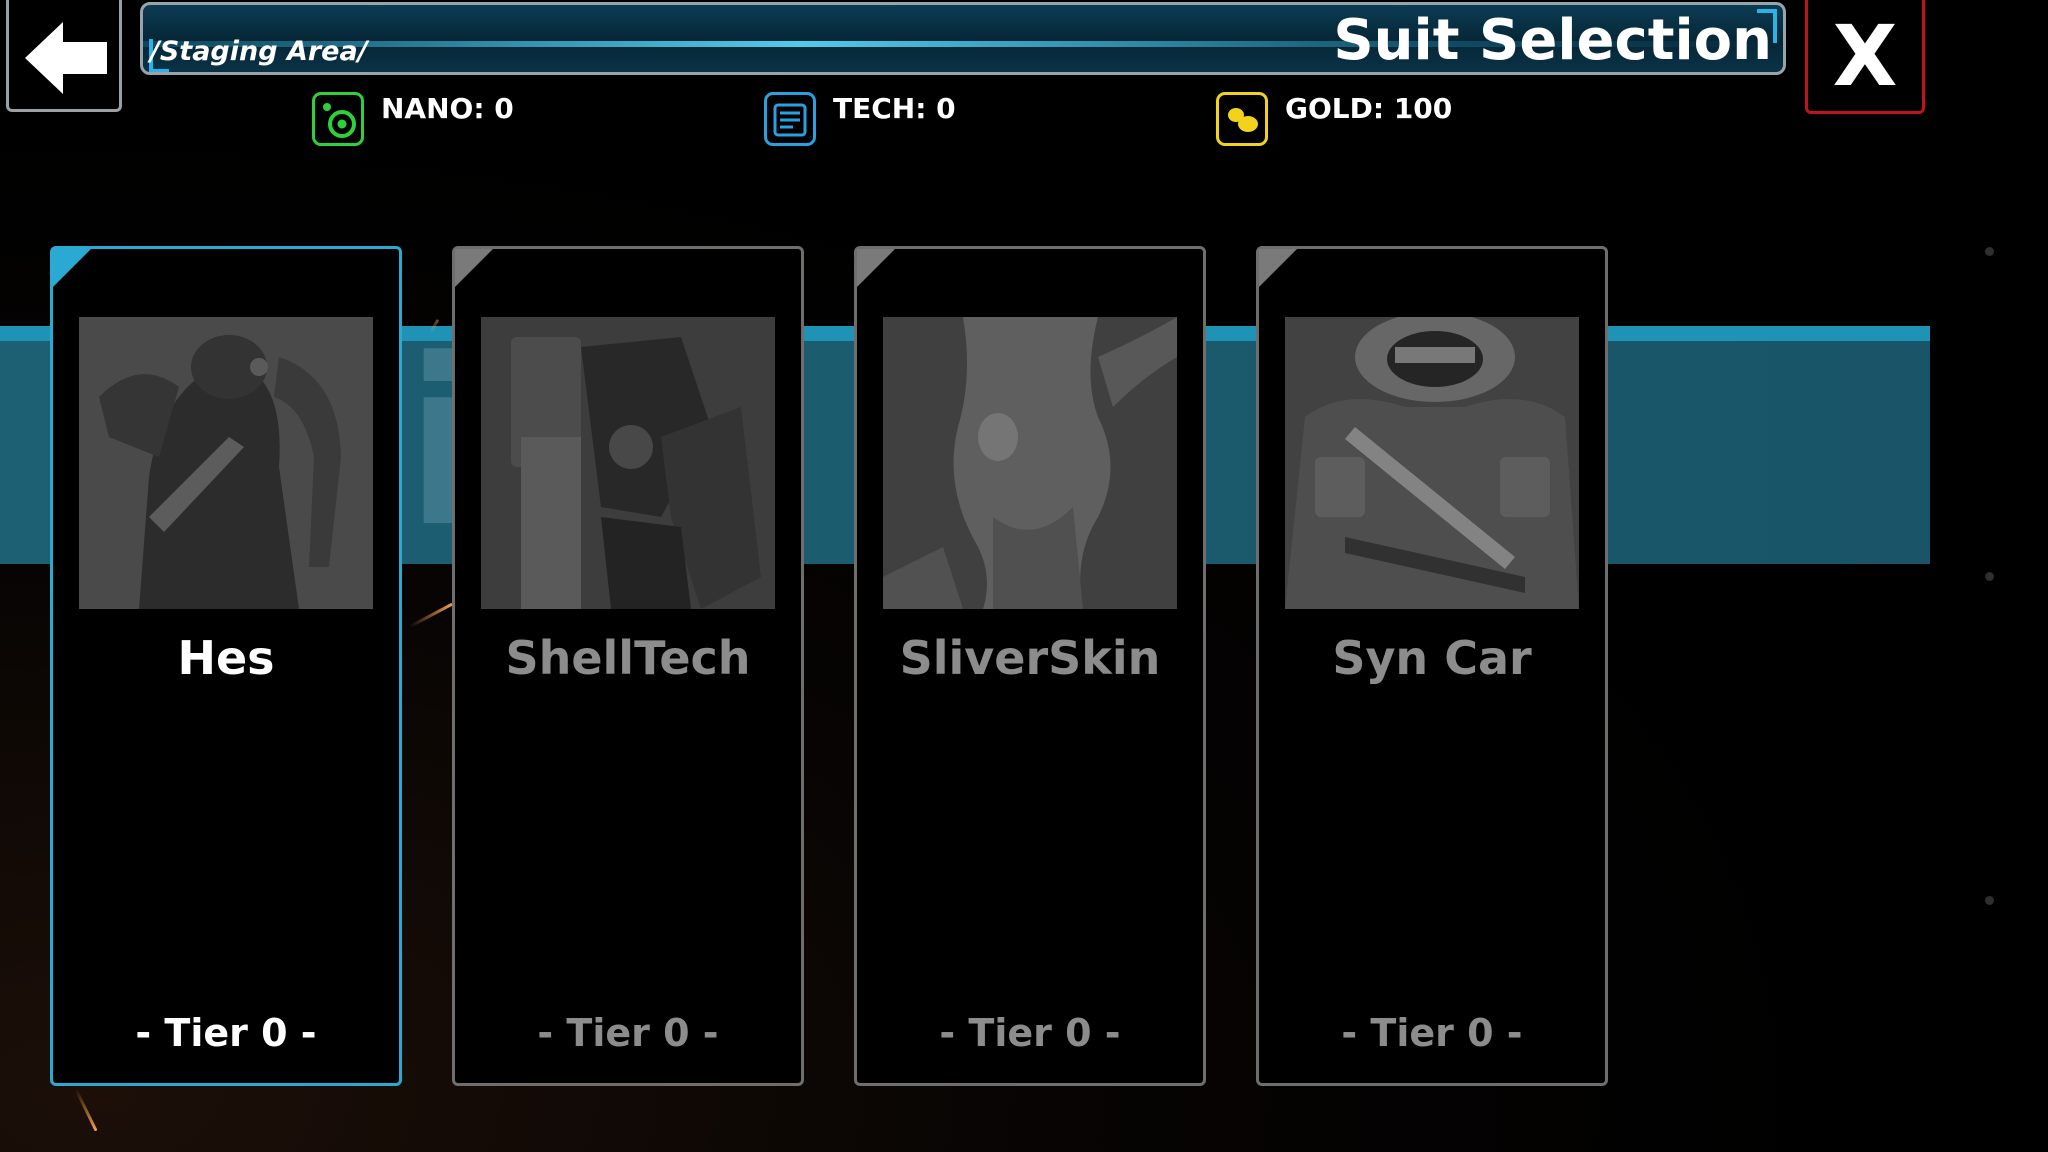 This screenshot has height=1152, width=2048. I want to click on suit-card-sliverskin: SliverSkin - Tier 0 -, so click(1030, 666).